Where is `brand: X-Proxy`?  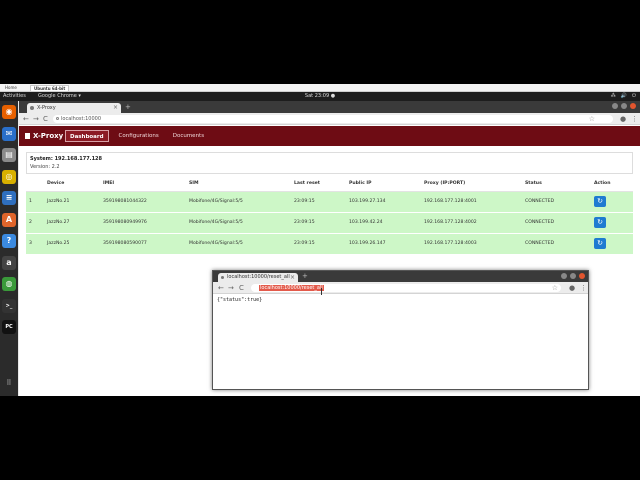 brand: X-Proxy is located at coordinates (44, 136).